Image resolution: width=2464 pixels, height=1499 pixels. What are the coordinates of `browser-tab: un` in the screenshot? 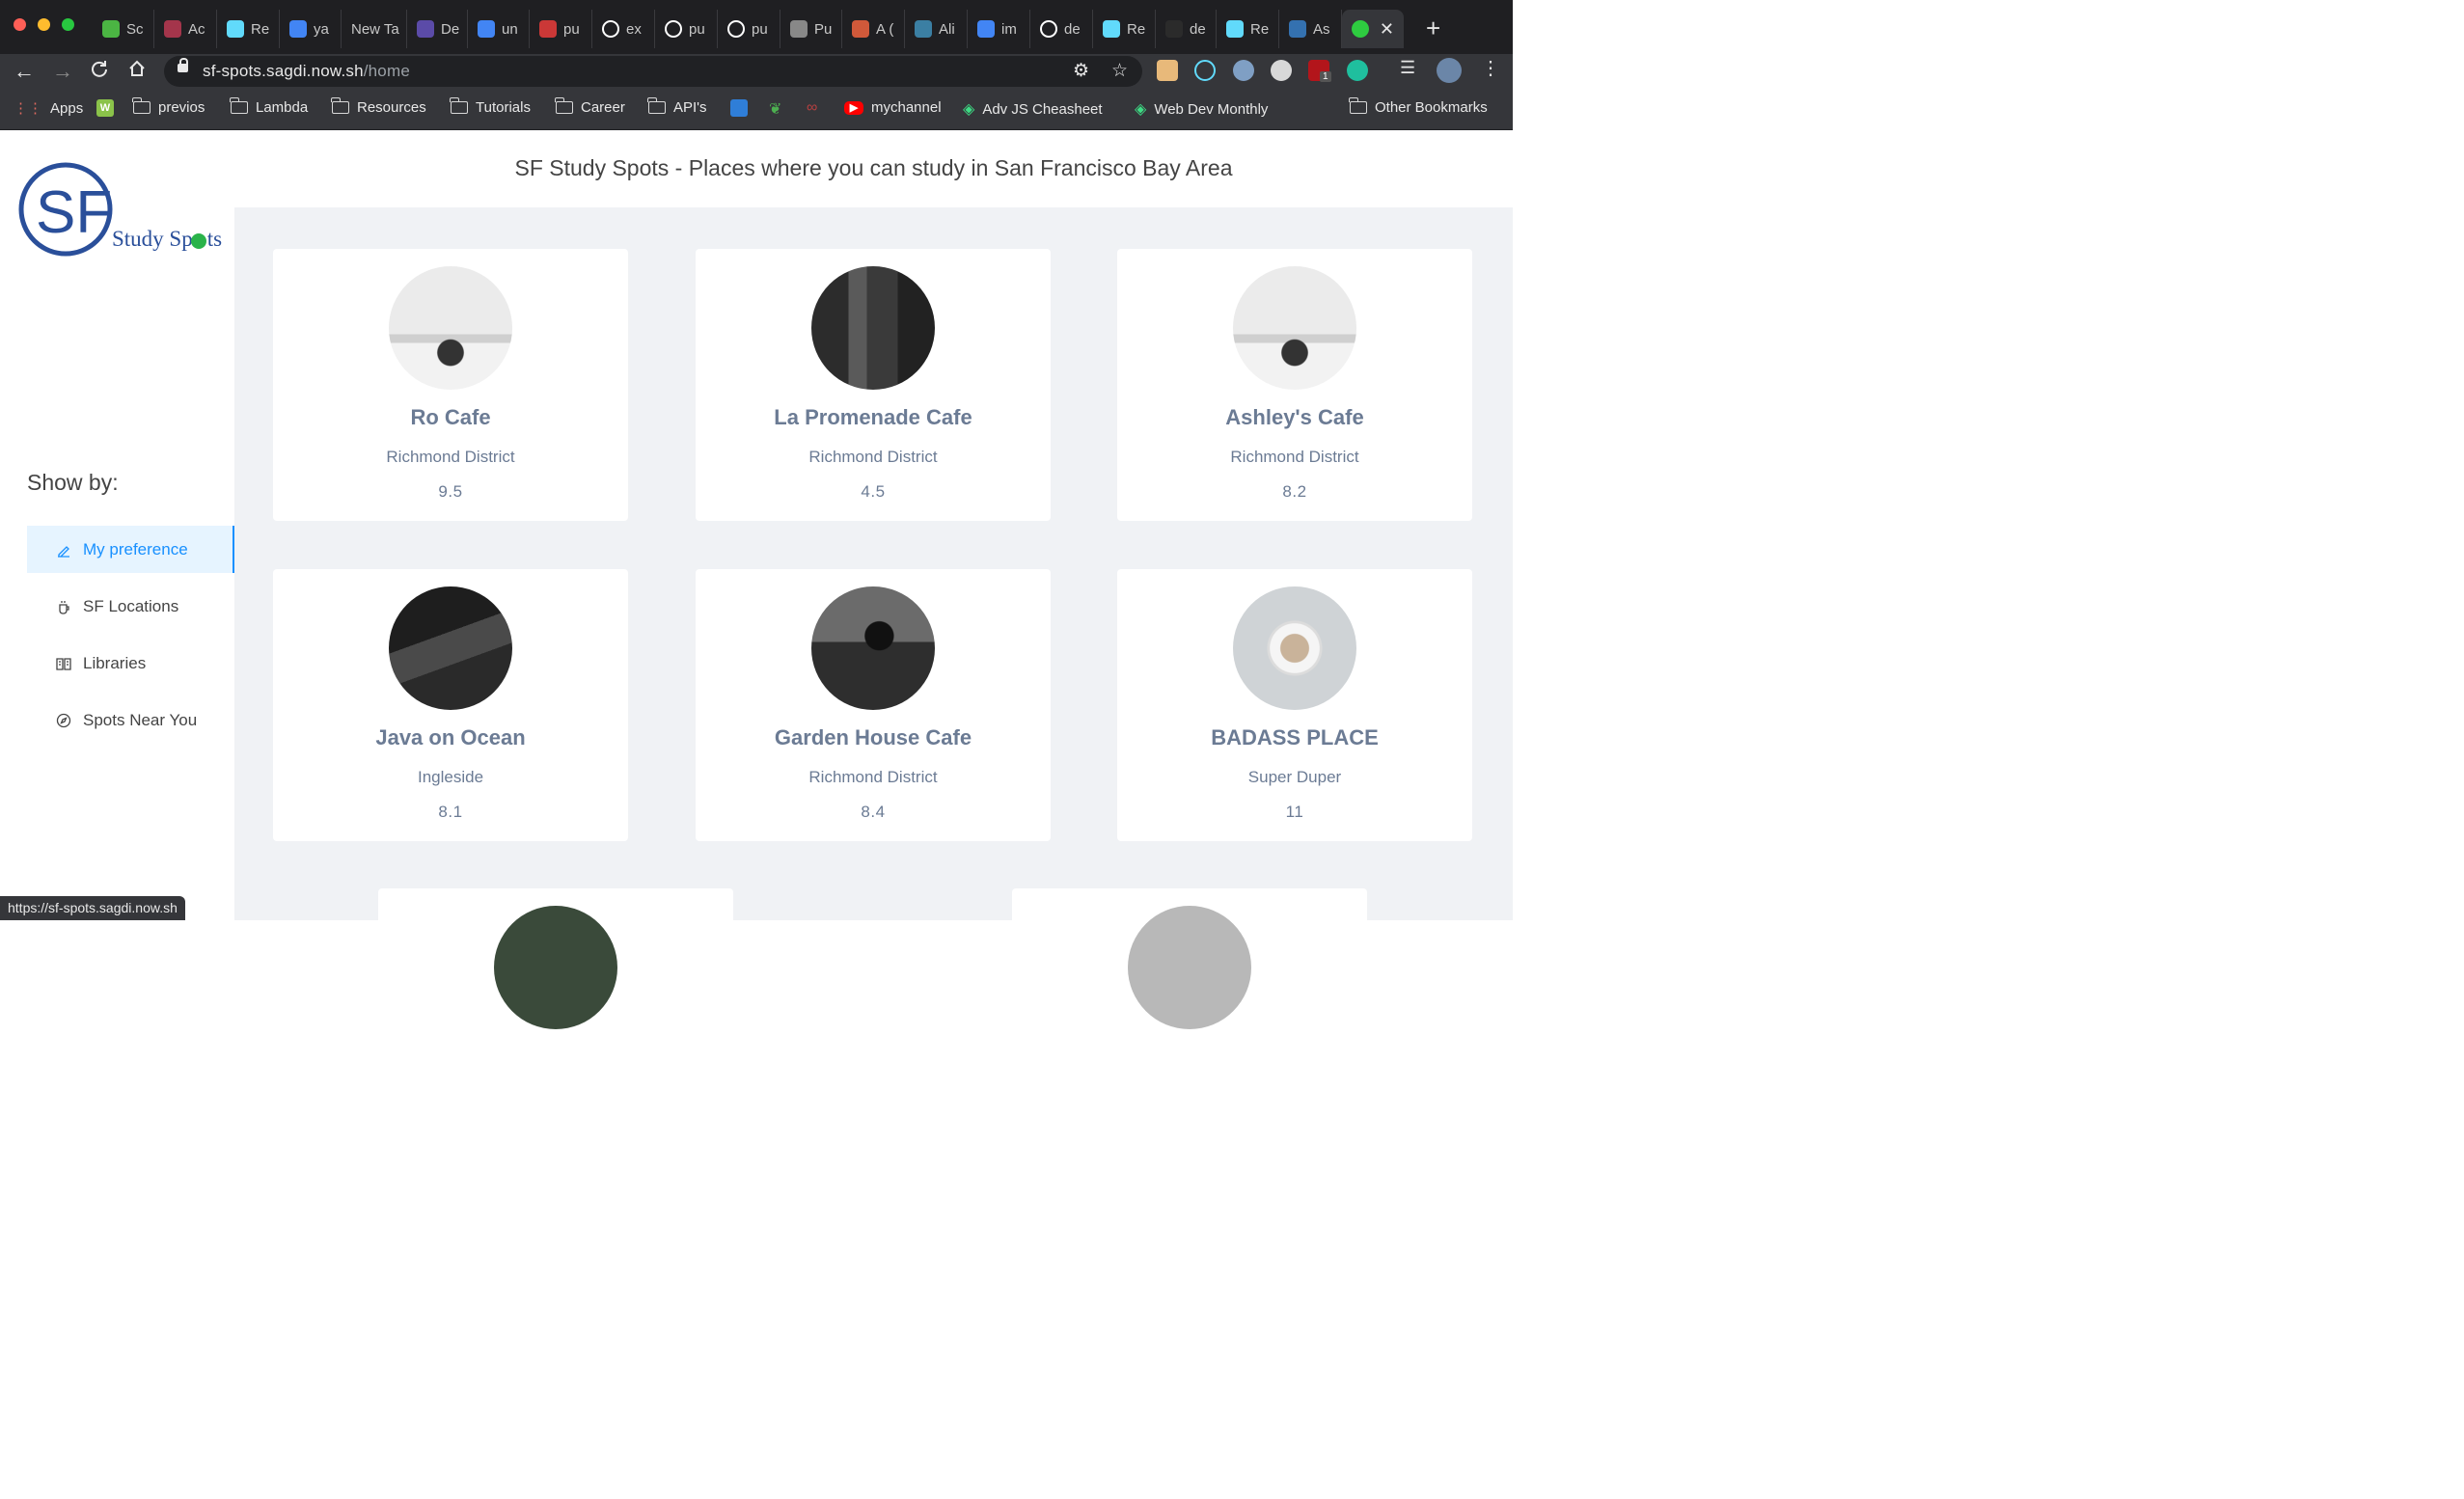 It's located at (499, 29).